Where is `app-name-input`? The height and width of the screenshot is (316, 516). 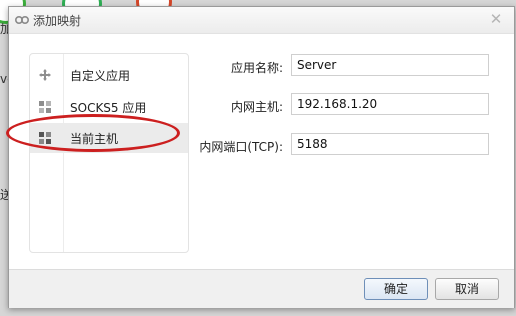
app-name-input is located at coordinates (390, 65).